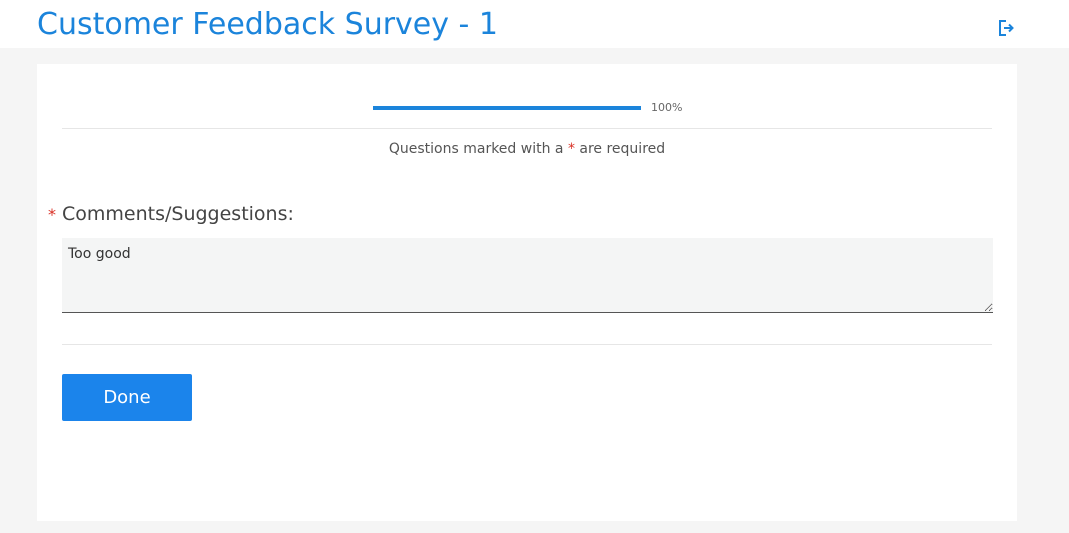 Image resolution: width=1069 pixels, height=533 pixels. I want to click on done-button: Done, so click(127, 397).